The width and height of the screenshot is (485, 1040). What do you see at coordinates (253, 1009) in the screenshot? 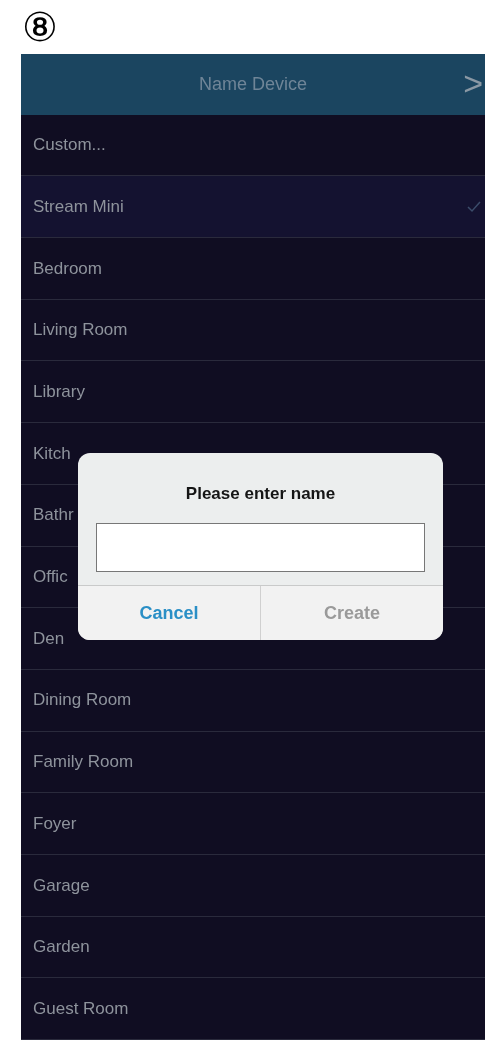
I see `list-item: Guest Room` at bounding box center [253, 1009].